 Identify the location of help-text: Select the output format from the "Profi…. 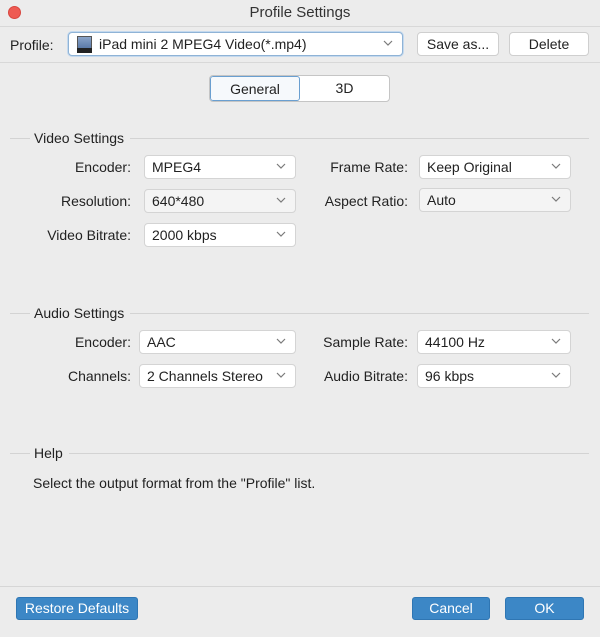
(174, 483).